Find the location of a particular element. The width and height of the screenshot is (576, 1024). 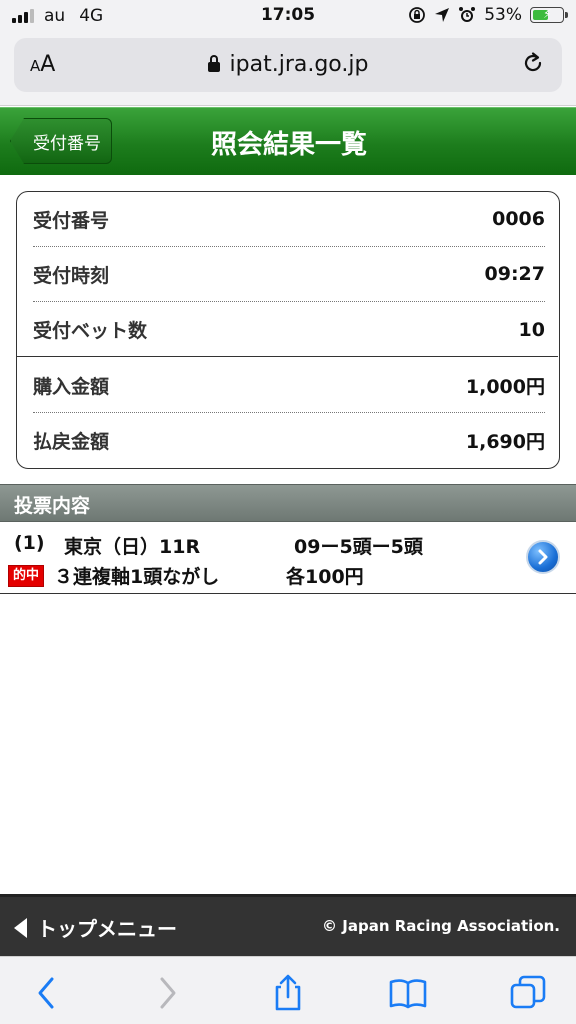

copyright-text: © Japan Racing Association. is located at coordinates (441, 926).